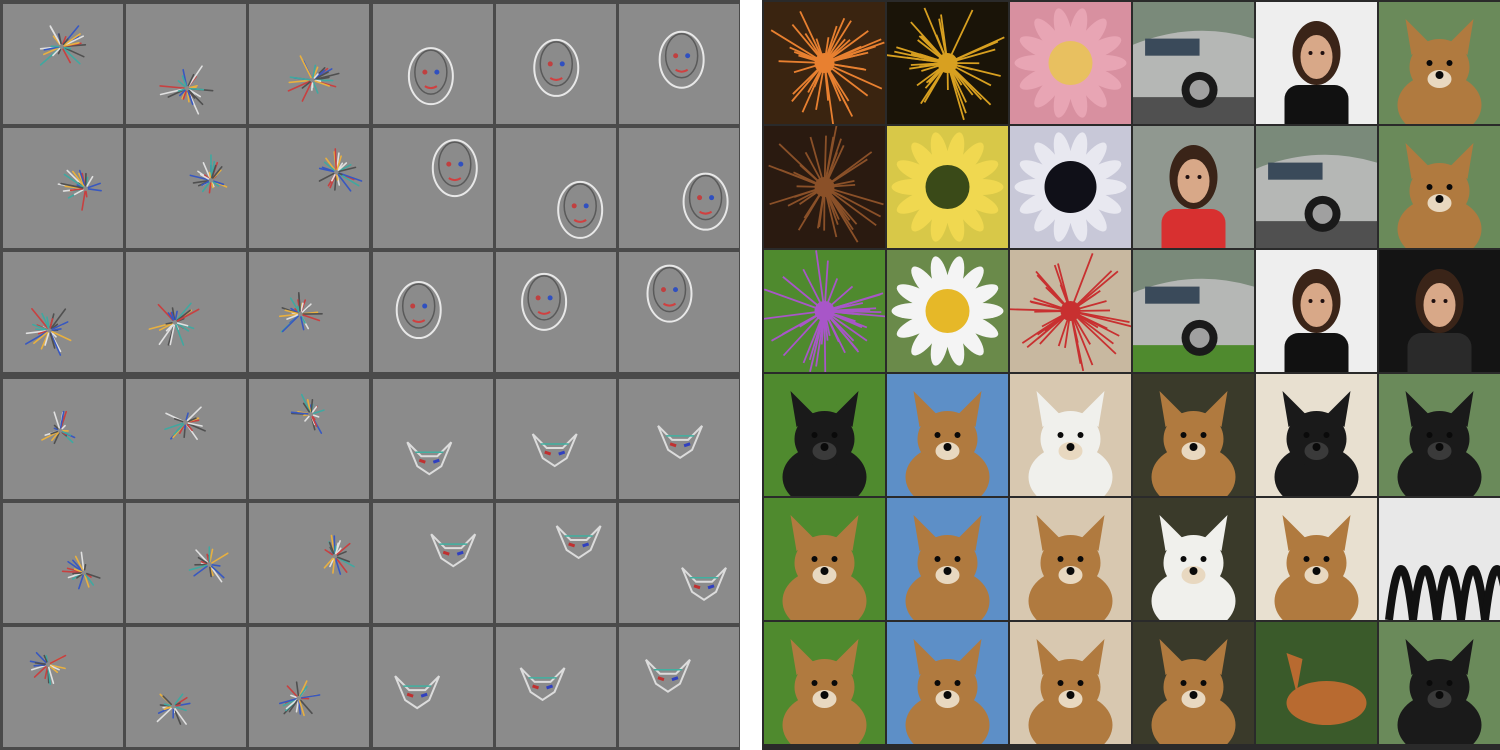 This screenshot has width=1500, height=750. Describe the element at coordinates (824, 187) in the screenshot. I see `patch-brown-spiky-pod` at that location.